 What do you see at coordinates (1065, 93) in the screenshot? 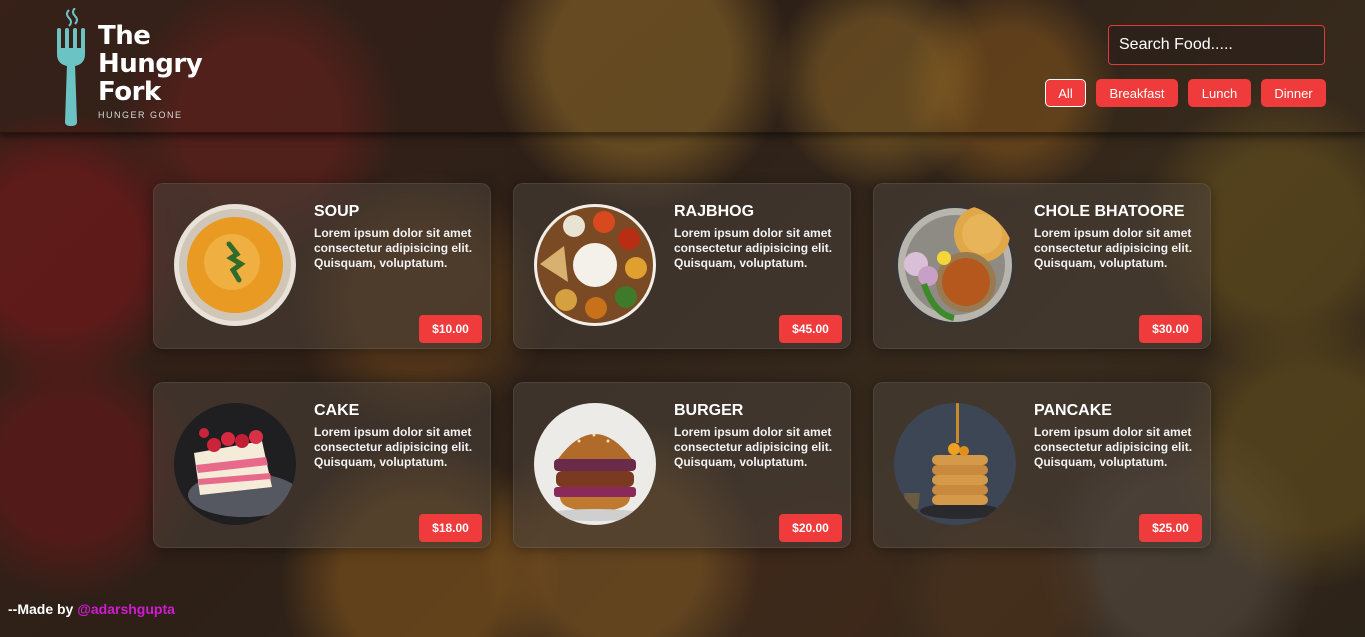
I see `filter-all-button: All` at bounding box center [1065, 93].